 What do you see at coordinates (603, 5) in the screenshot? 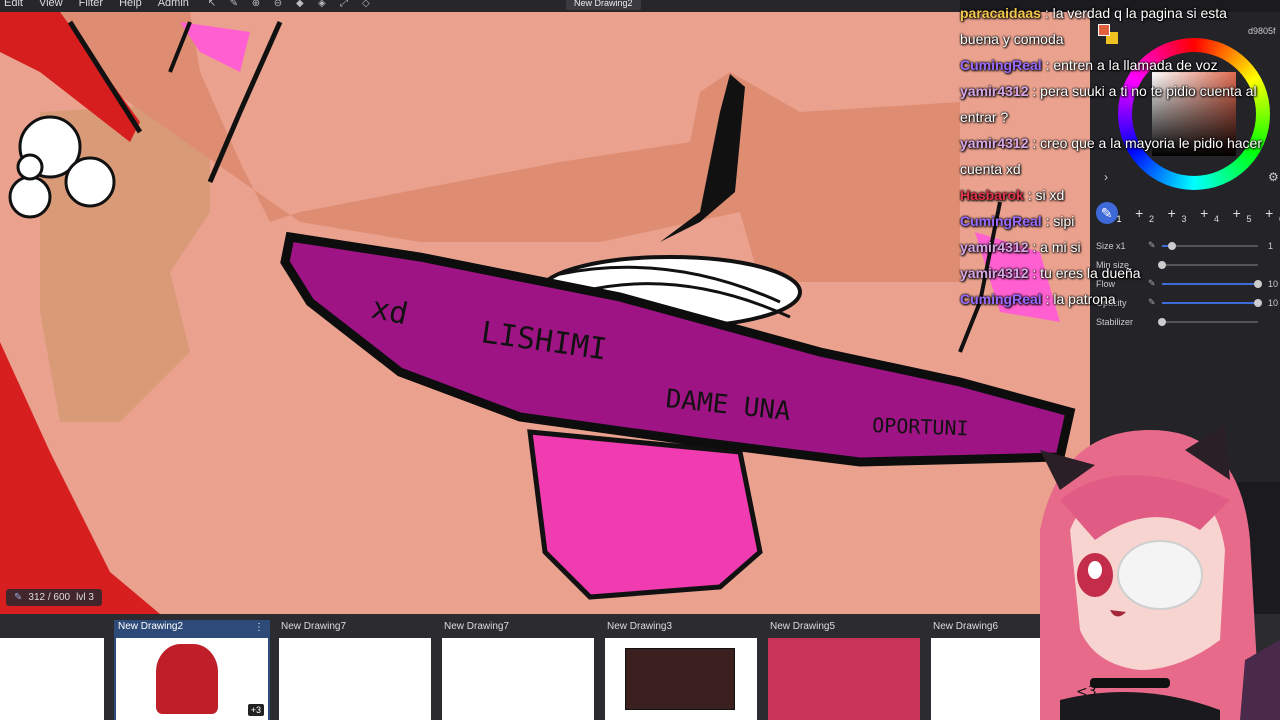
I see `document-tab: New Drawing2` at bounding box center [603, 5].